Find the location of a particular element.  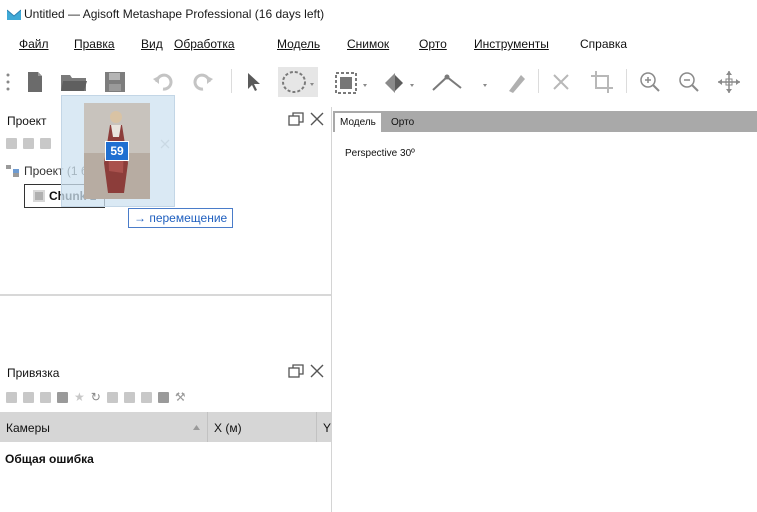

pointer-icon is located at coordinates (254, 82).